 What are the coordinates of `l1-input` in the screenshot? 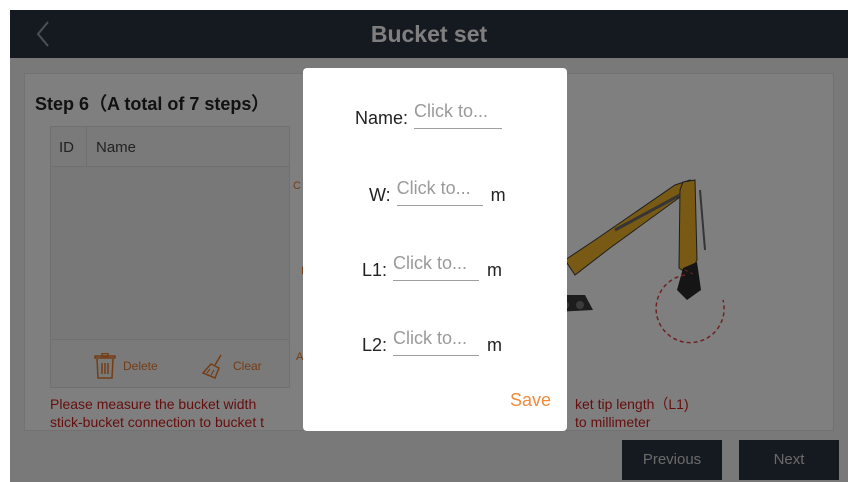 It's located at (436, 267).